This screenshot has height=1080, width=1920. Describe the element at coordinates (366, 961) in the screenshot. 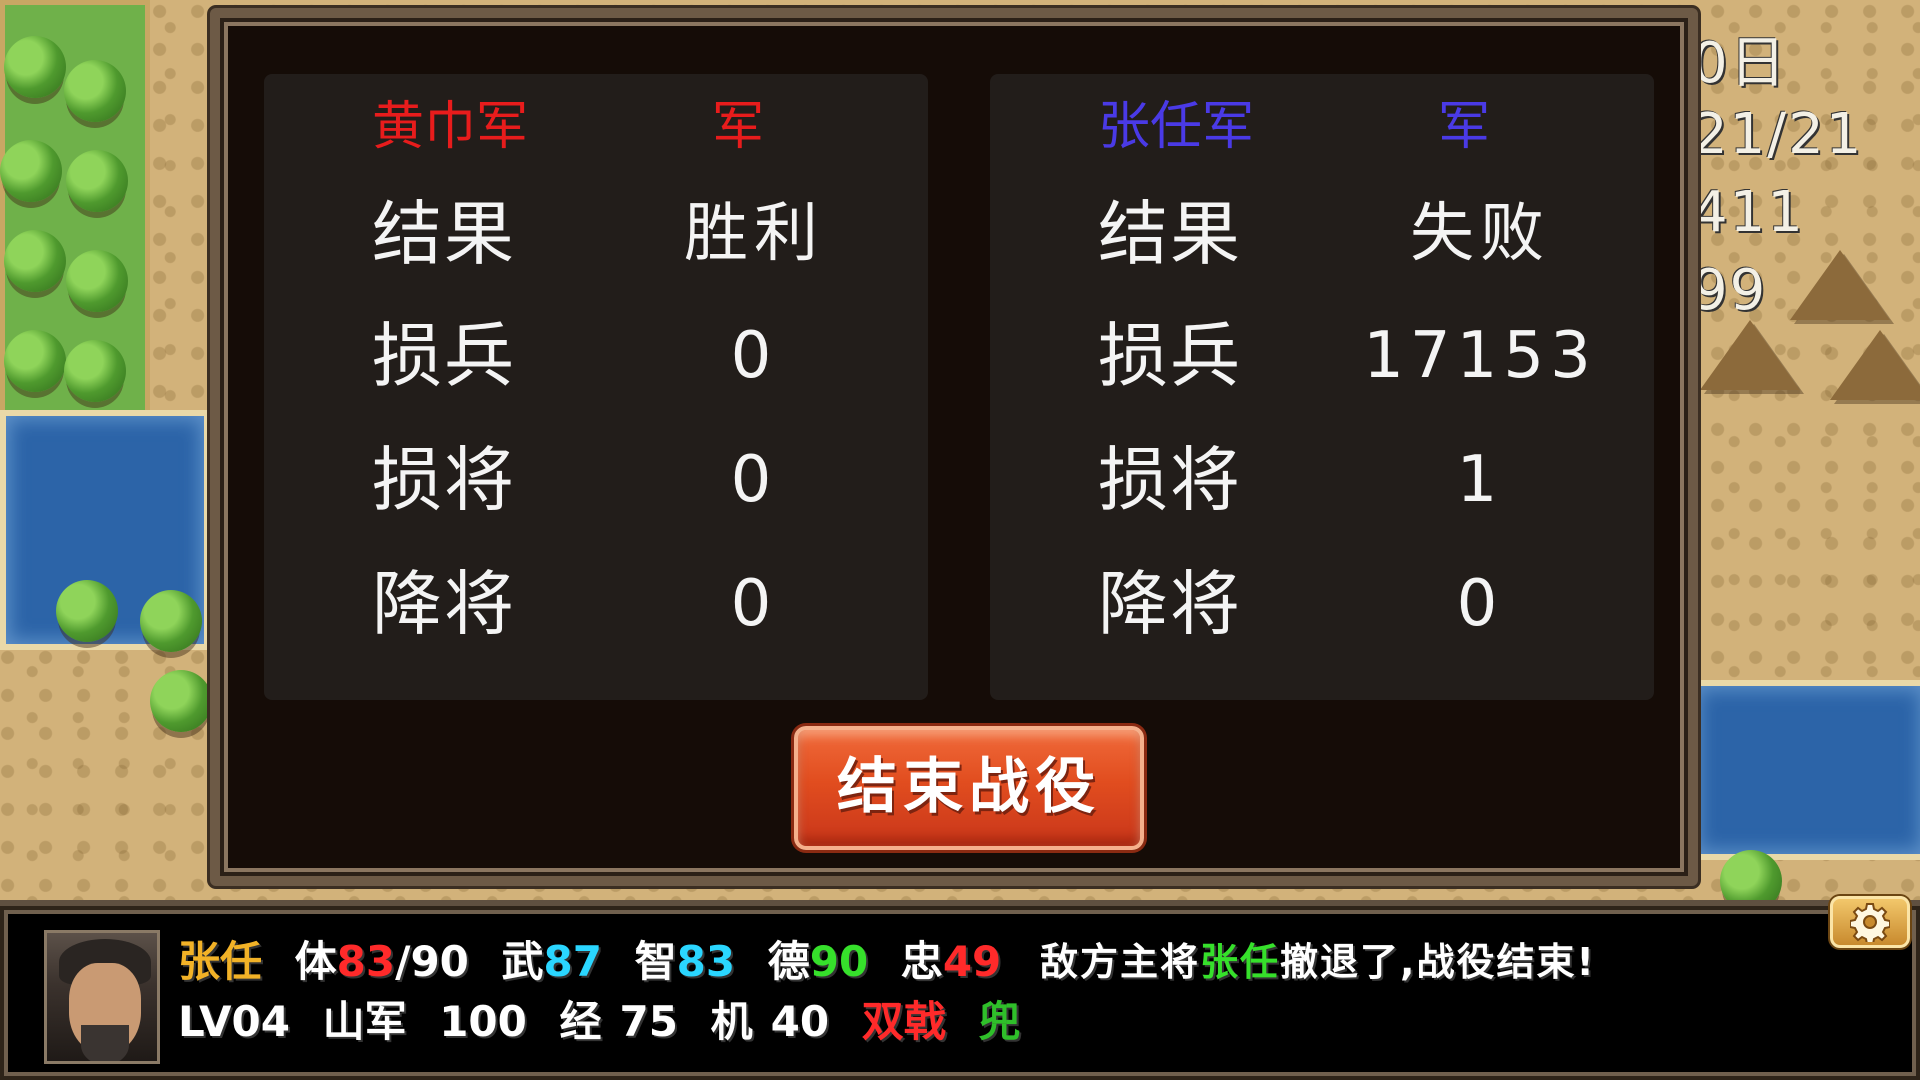

I see `hp-value: 83` at that location.